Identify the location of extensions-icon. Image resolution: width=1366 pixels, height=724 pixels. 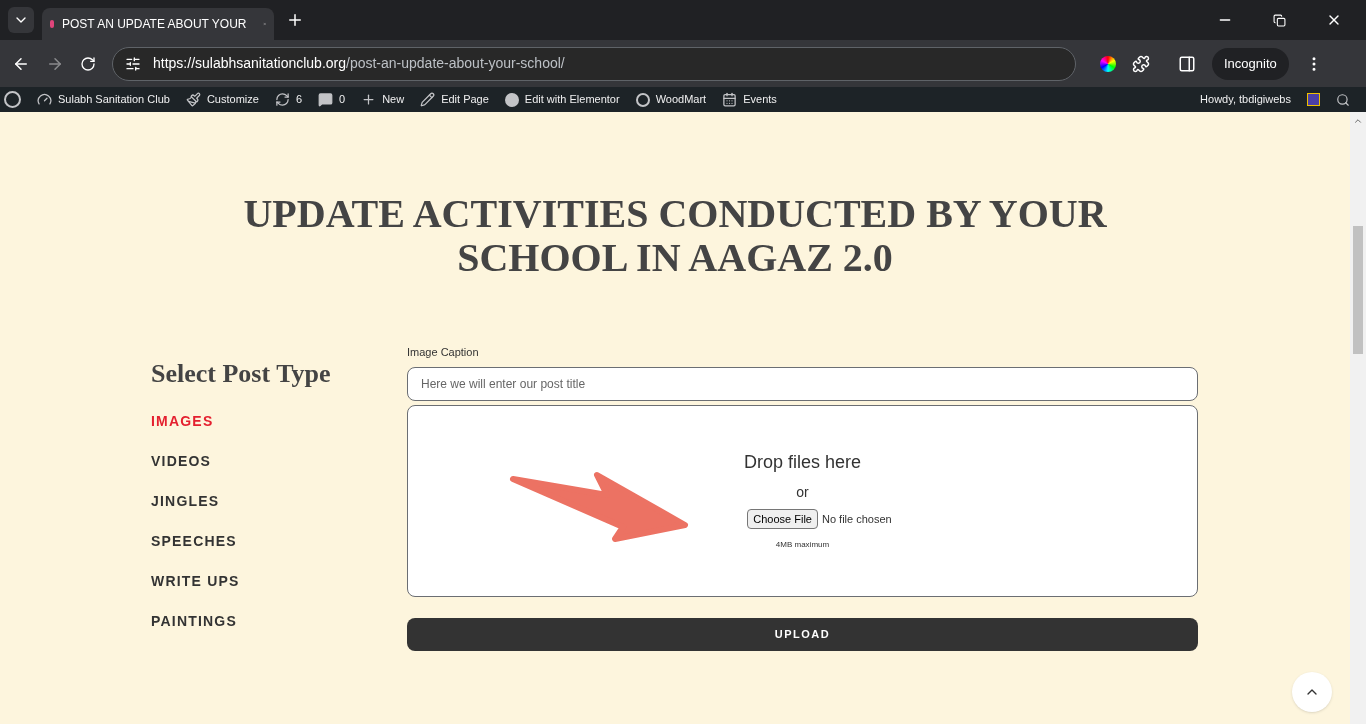
(1141, 63).